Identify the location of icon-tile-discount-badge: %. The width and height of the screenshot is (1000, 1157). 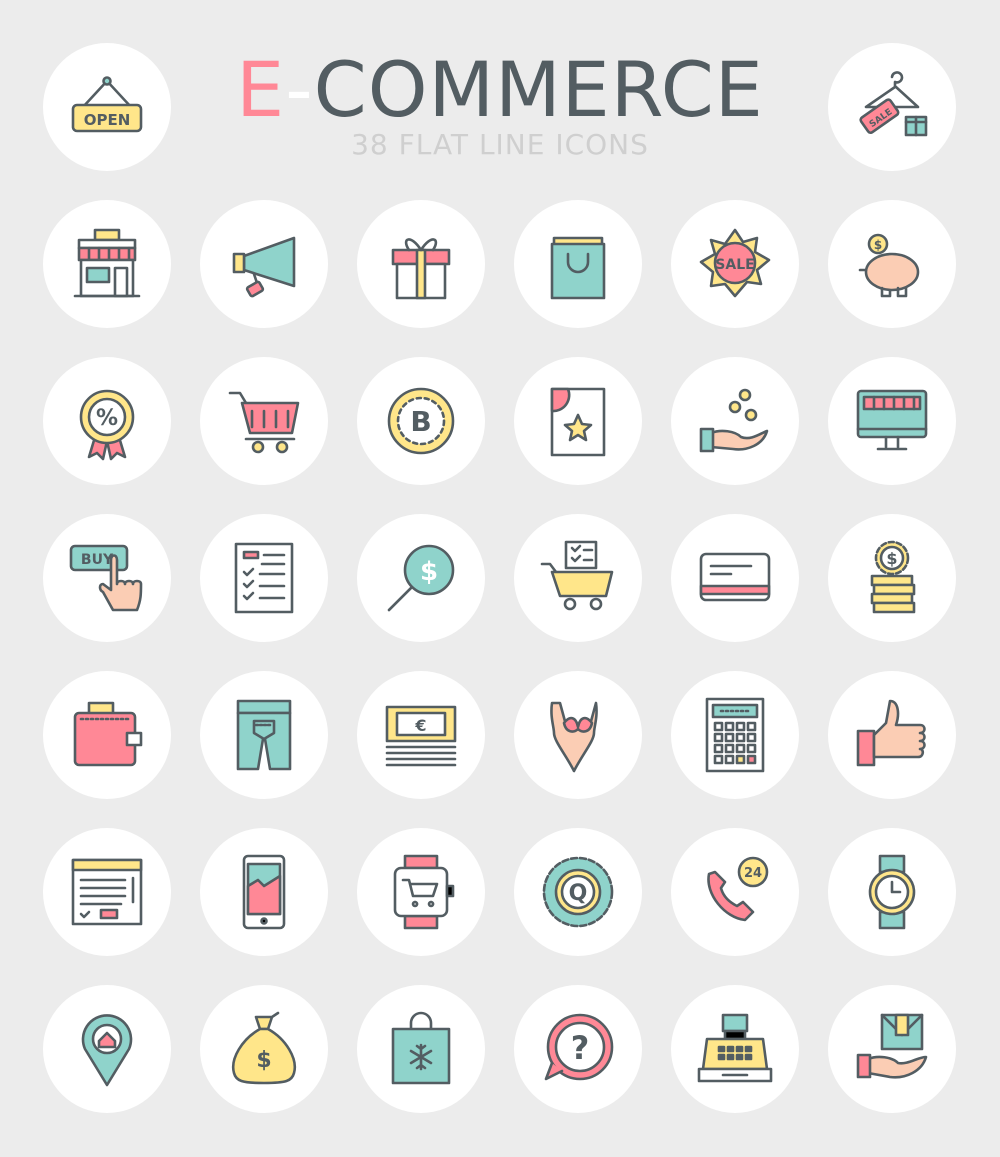
(107, 421).